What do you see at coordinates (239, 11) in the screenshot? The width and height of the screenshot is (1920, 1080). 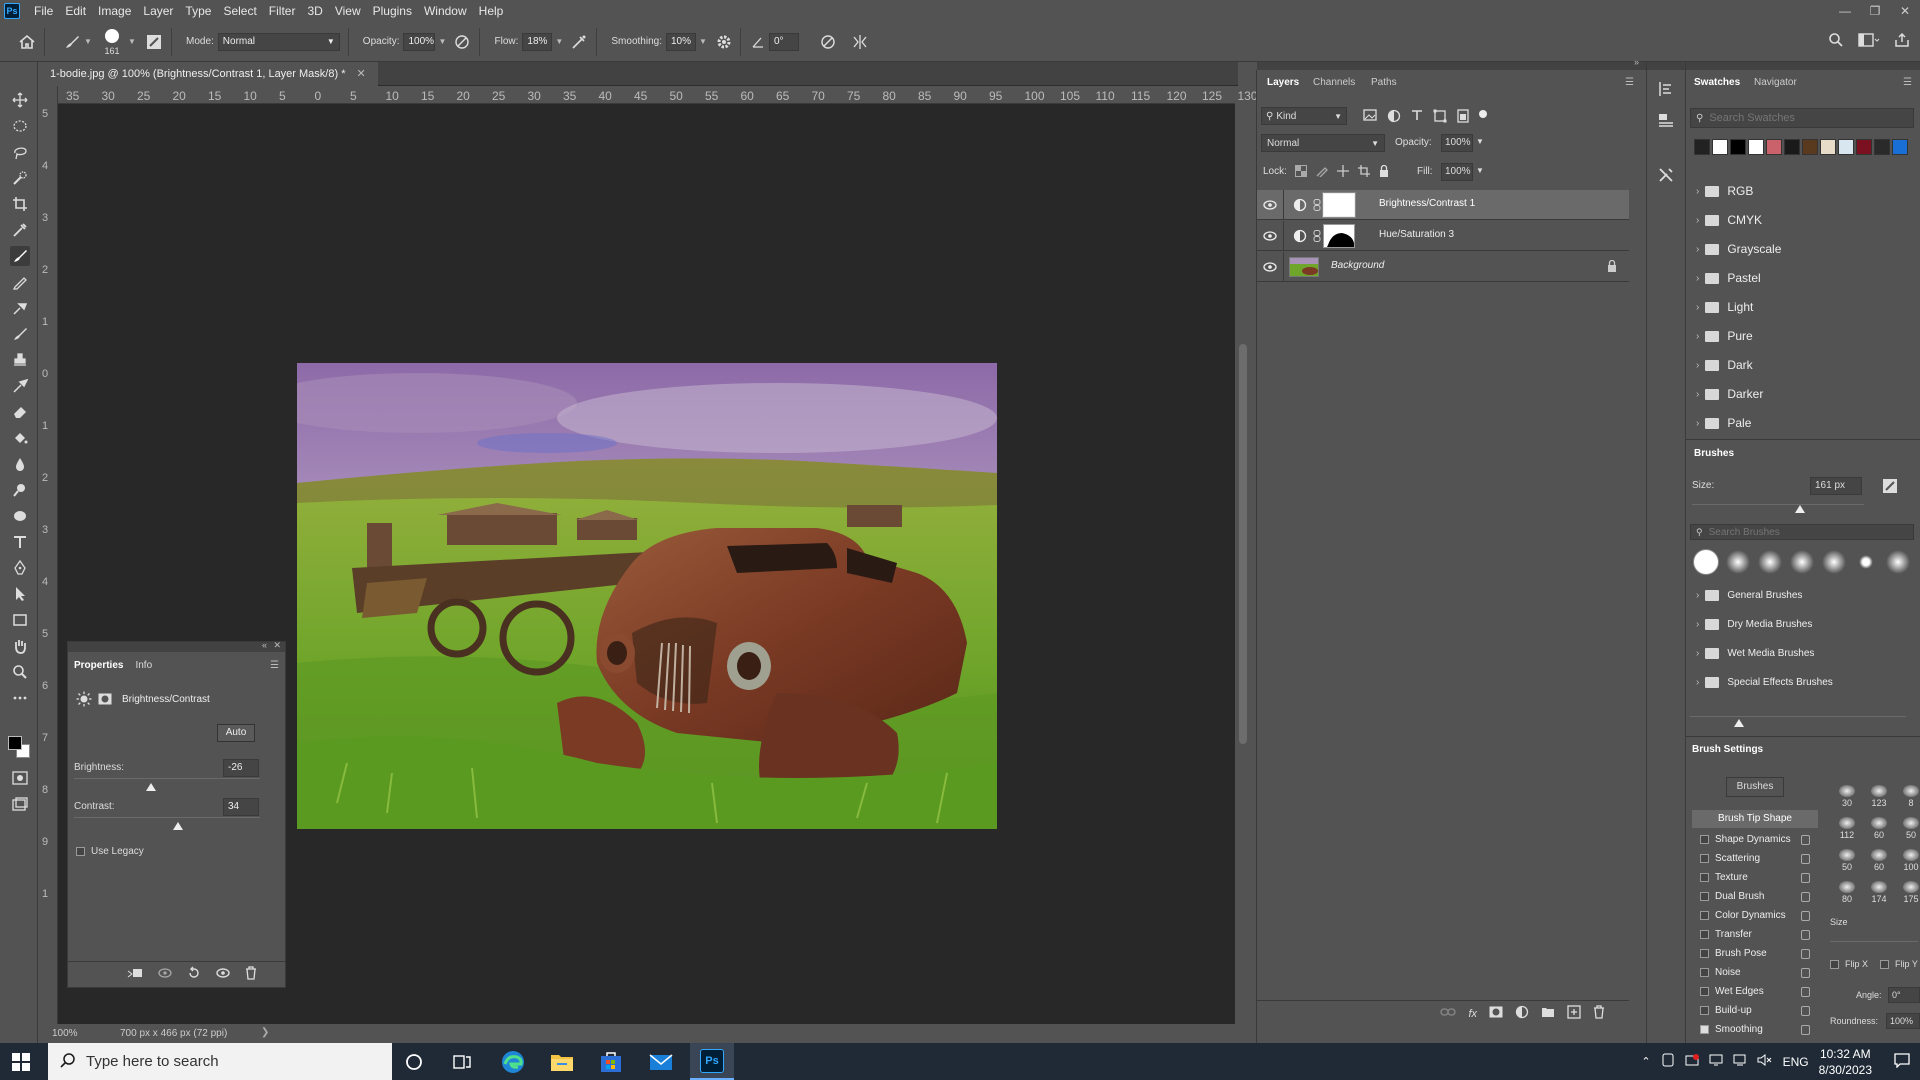 I see `menu-select: Select` at bounding box center [239, 11].